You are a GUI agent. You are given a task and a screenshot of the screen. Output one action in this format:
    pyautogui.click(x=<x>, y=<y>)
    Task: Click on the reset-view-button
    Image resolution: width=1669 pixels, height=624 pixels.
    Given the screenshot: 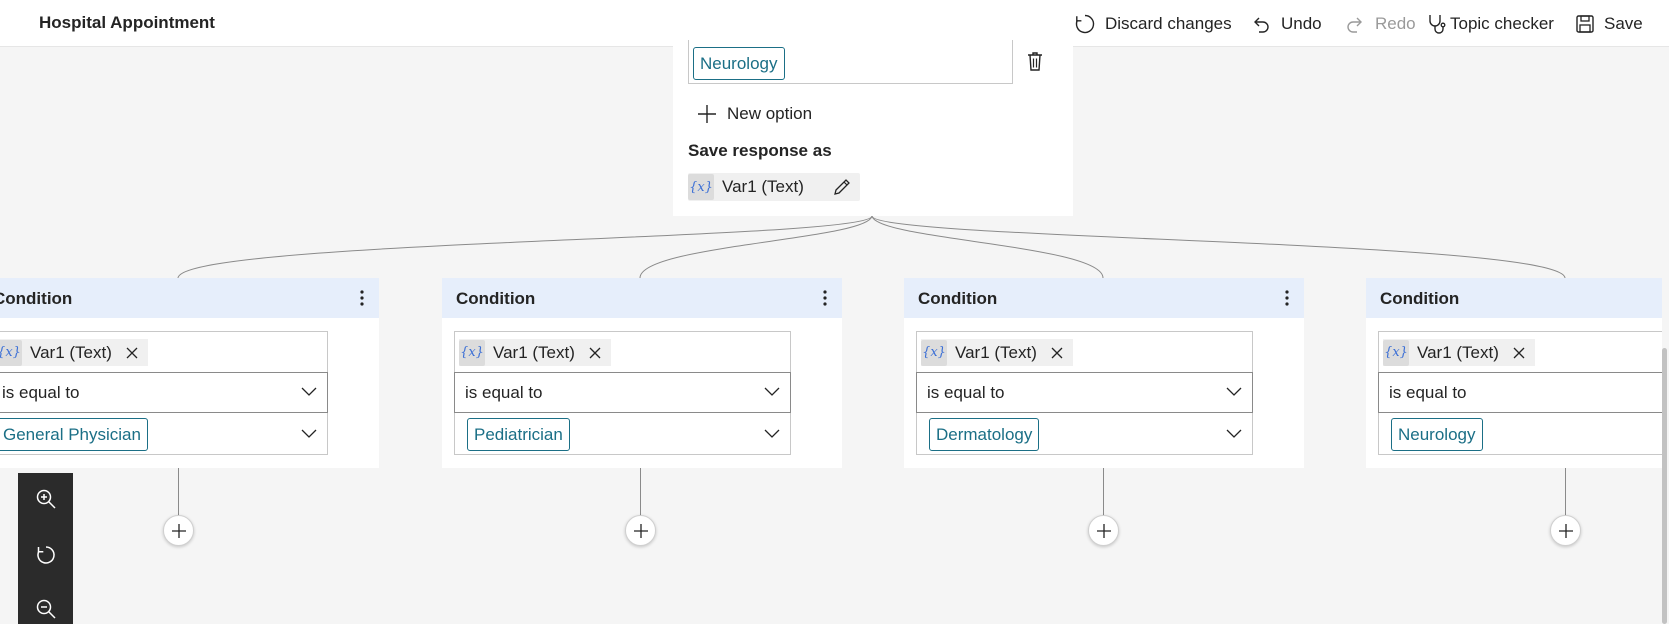 What is the action you would take?
    pyautogui.click(x=46, y=555)
    